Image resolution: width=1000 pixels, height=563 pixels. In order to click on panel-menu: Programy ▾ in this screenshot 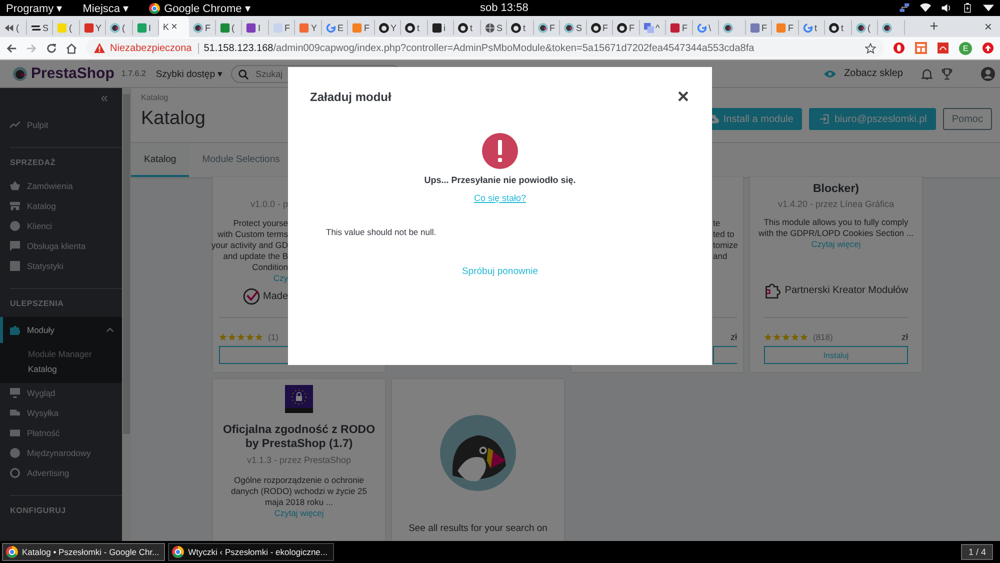, I will do `click(34, 8)`.